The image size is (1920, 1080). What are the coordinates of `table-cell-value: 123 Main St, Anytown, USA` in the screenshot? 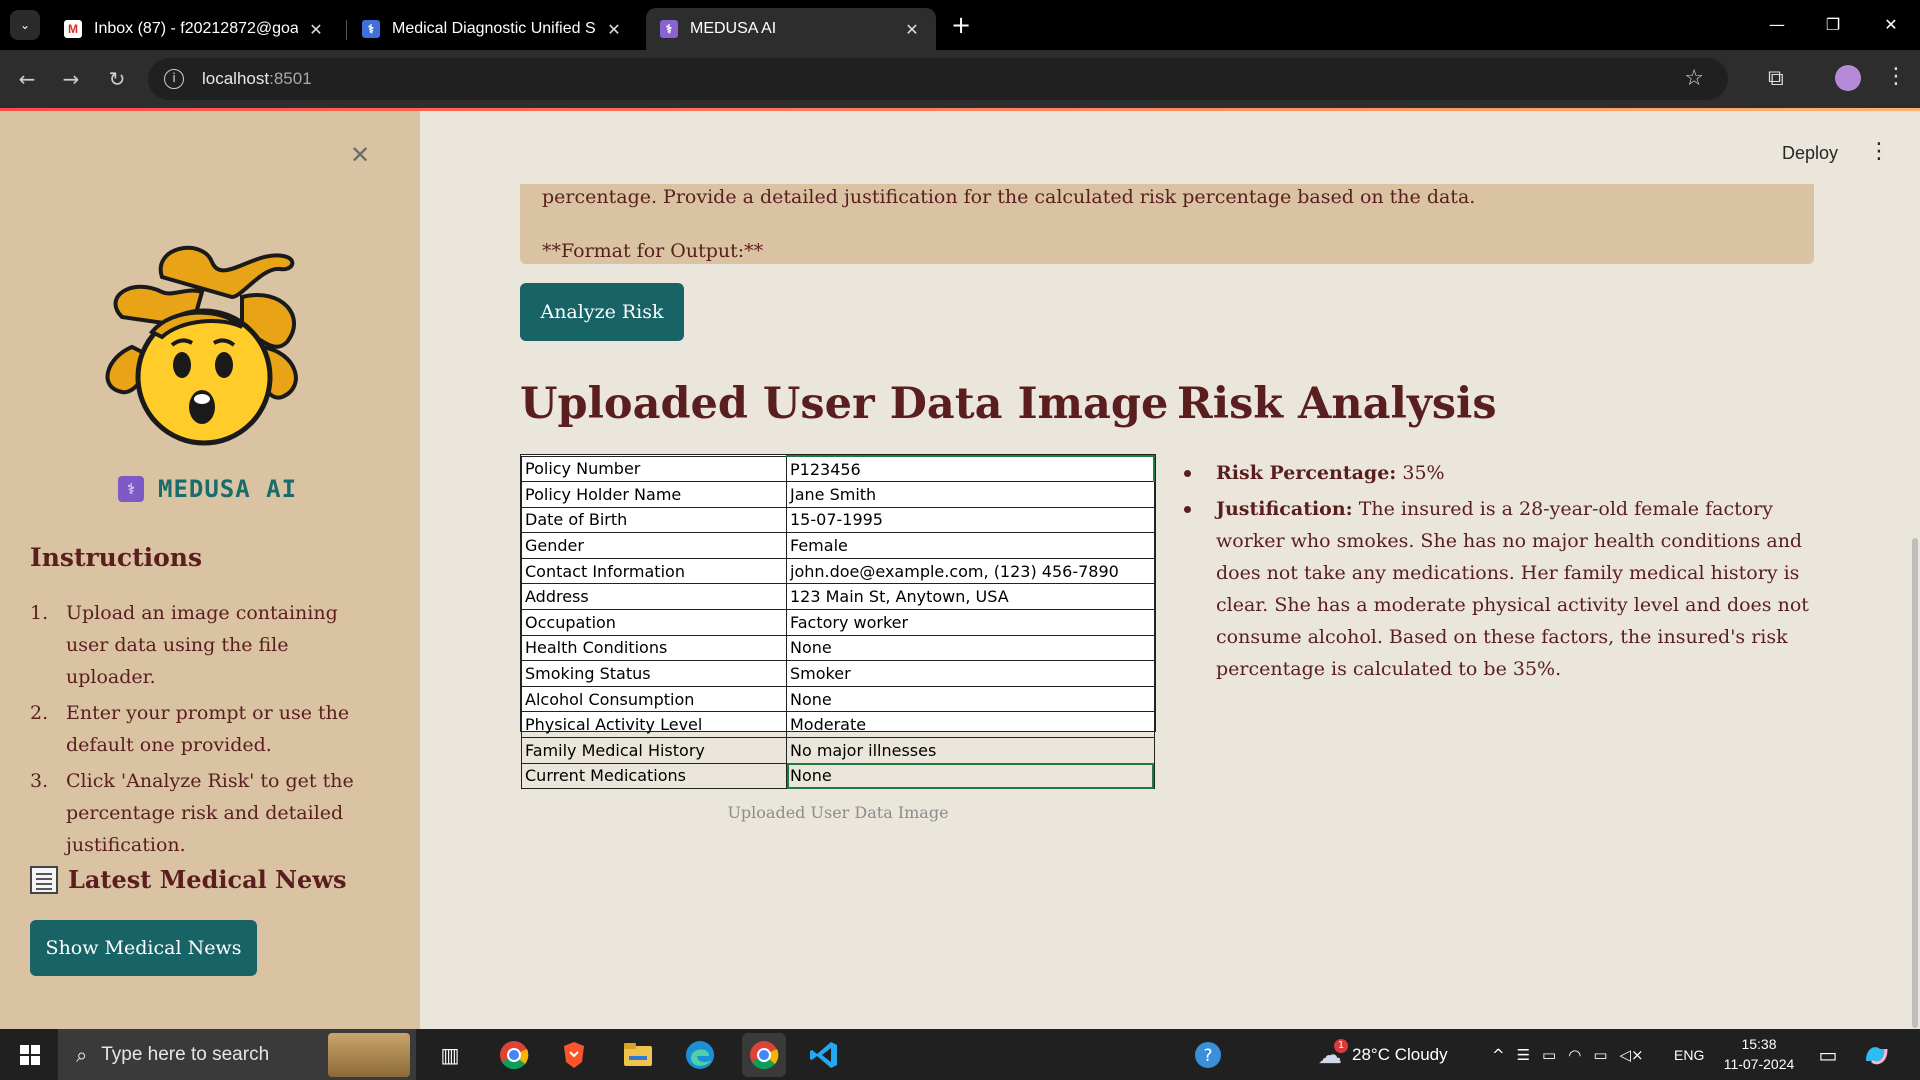 It's located at (970, 597).